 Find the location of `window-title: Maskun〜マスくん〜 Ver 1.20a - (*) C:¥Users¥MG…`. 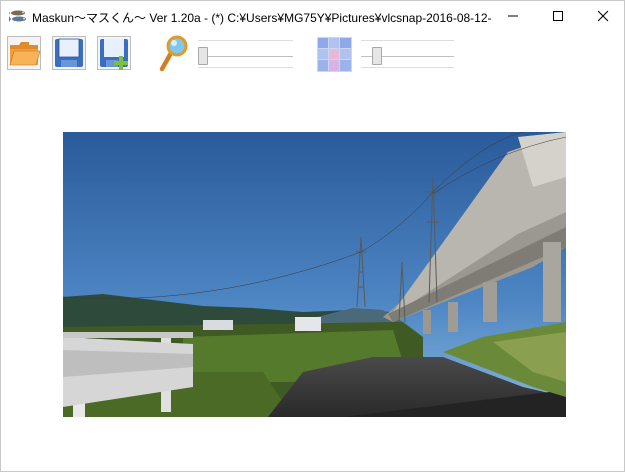

window-title: Maskun〜マスくん〜 Ver 1.20a - (*) C:¥Users¥MG… is located at coordinates (262, 18).